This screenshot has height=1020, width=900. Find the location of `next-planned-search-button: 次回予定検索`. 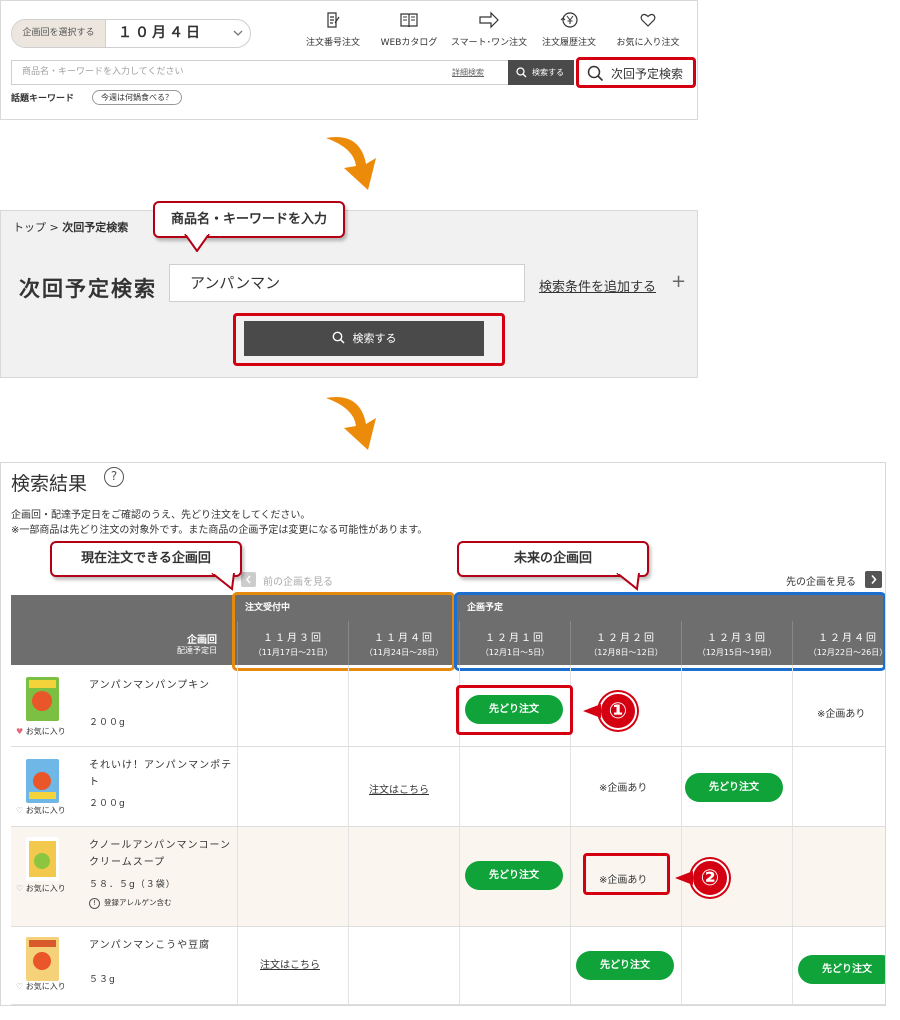

next-planned-search-button: 次回予定検索 is located at coordinates (636, 72).